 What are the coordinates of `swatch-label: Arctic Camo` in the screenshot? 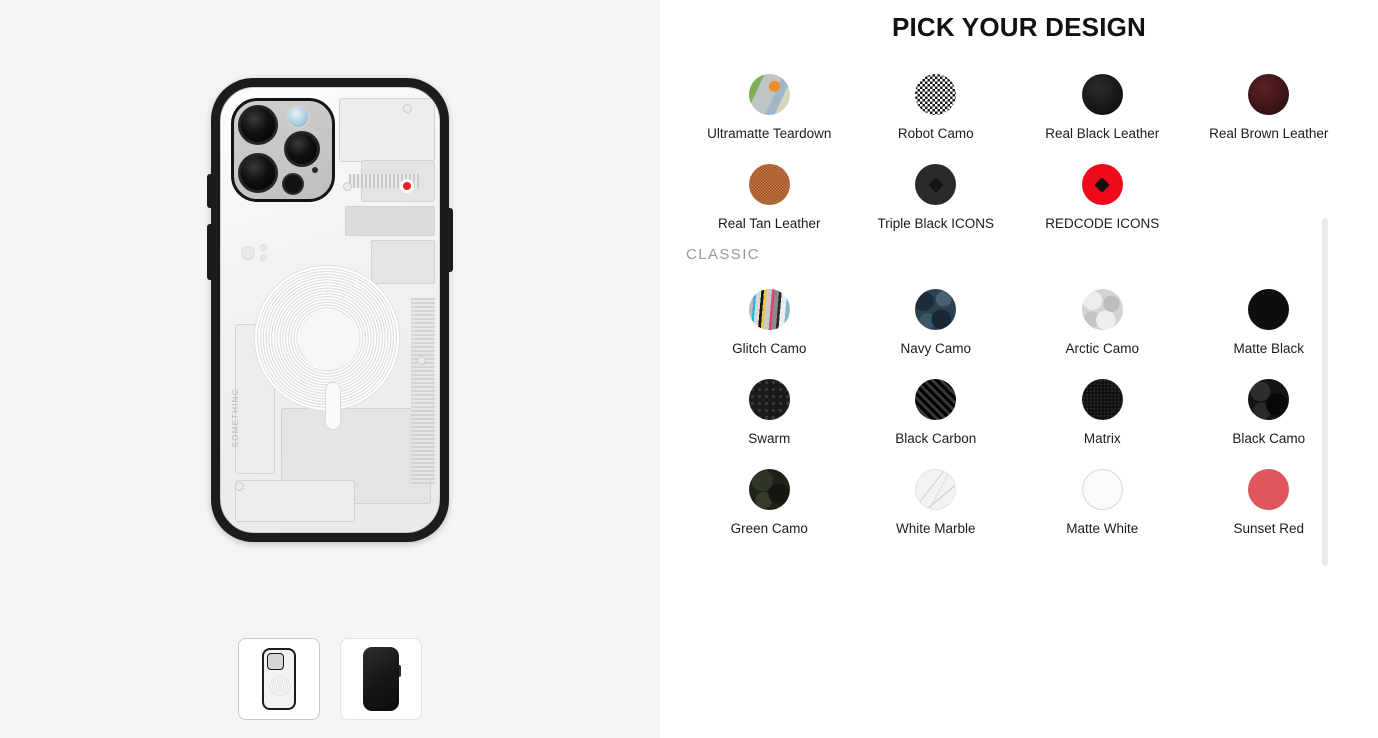 It's located at (1102, 348).